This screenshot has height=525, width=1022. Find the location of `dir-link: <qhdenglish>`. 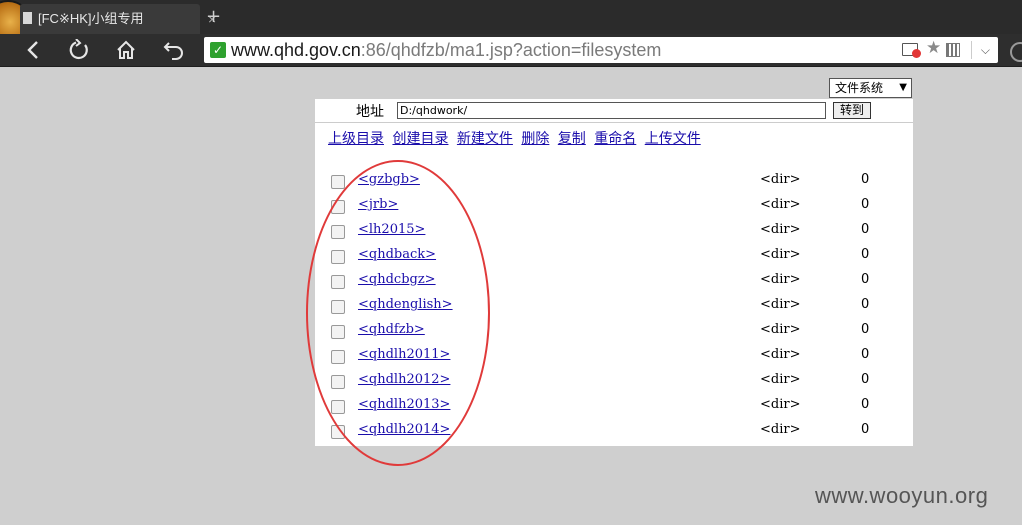

dir-link: <qhdenglish> is located at coordinates (405, 304).